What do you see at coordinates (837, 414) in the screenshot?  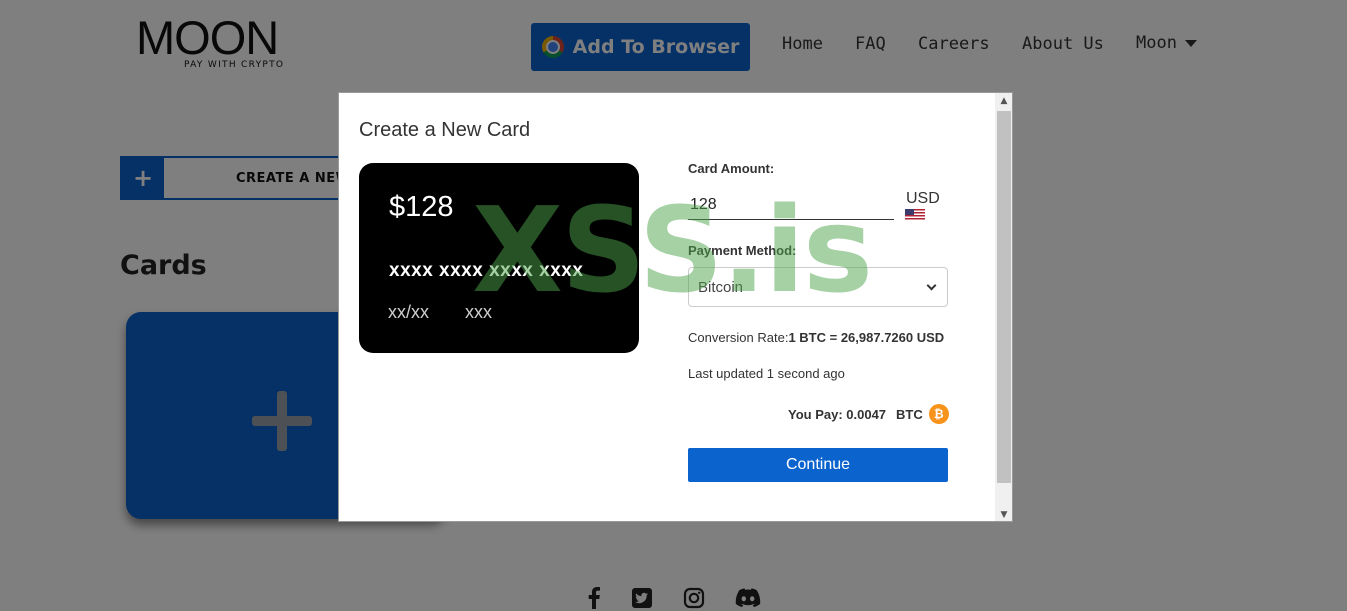 I see `you-pay-amount: You Pay: 0.0047` at bounding box center [837, 414].